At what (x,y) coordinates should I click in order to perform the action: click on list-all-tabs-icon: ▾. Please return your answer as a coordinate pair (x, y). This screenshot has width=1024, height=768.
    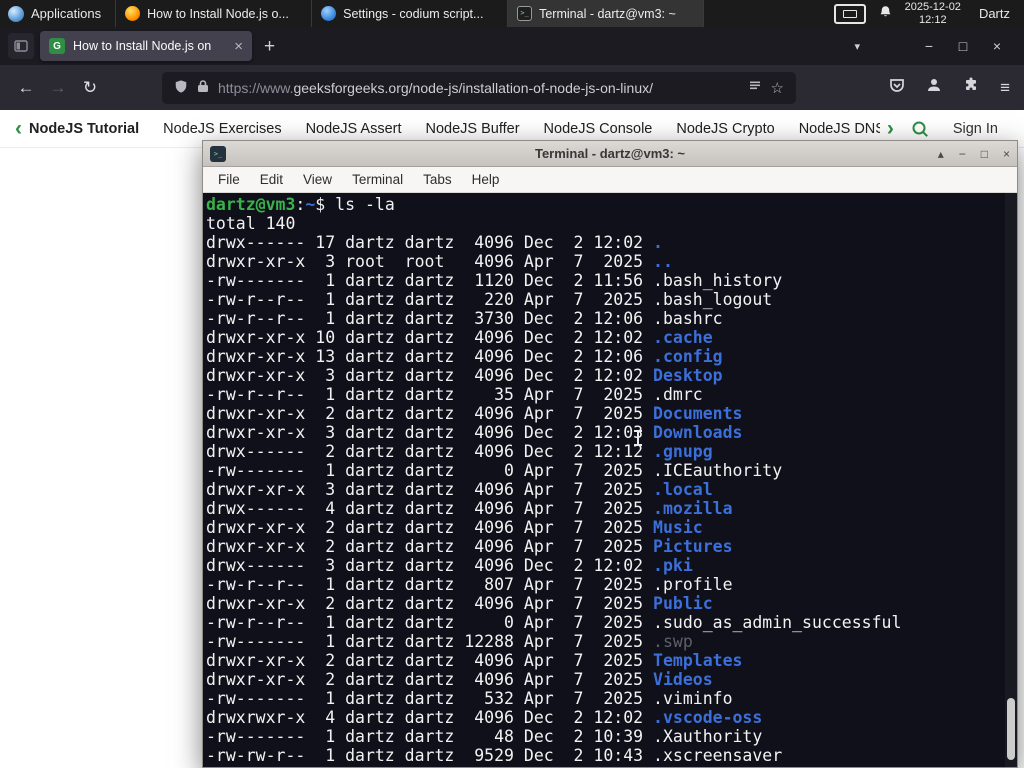
    Looking at the image, I should click on (857, 46).